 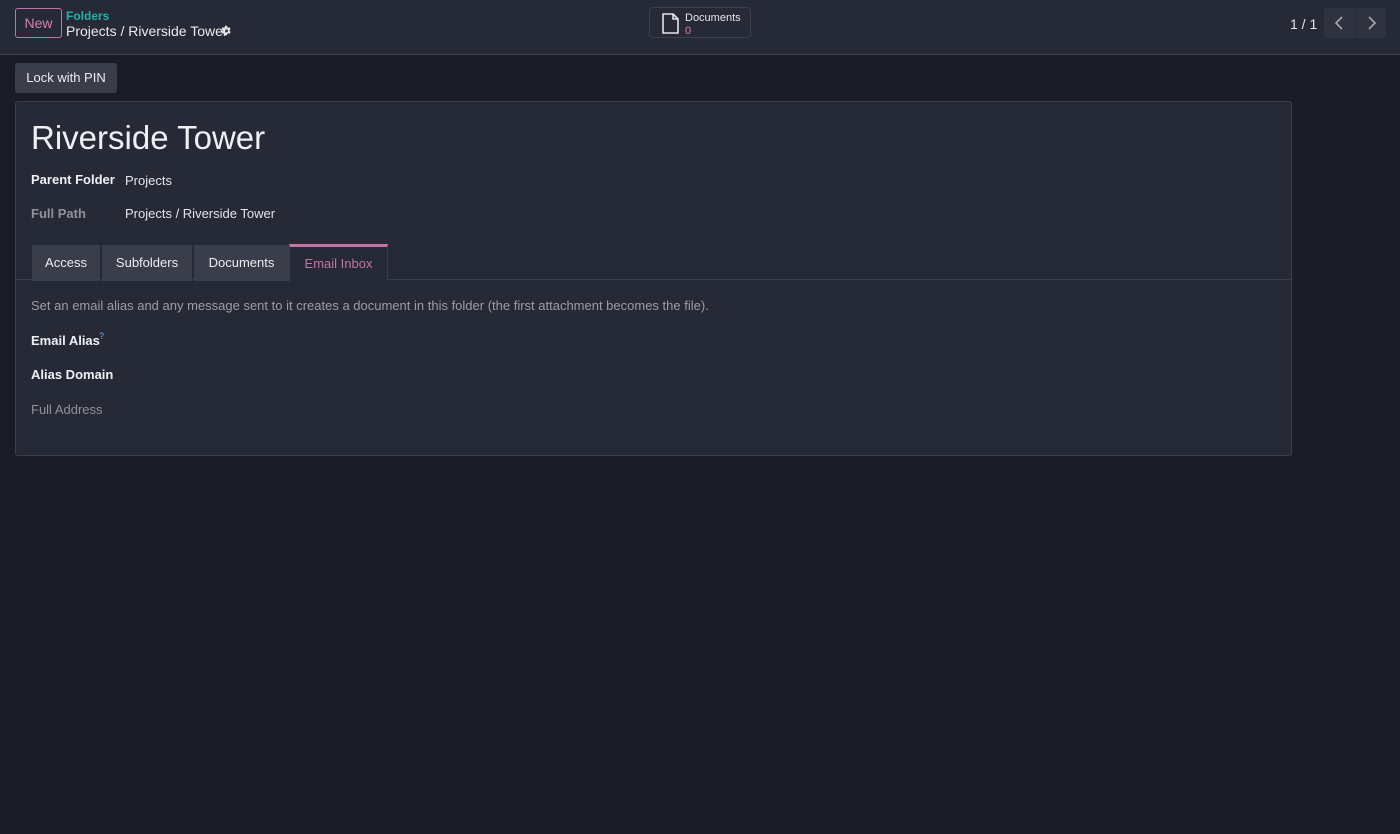 I want to click on smart-button-label: Documents, so click(x=713, y=18).